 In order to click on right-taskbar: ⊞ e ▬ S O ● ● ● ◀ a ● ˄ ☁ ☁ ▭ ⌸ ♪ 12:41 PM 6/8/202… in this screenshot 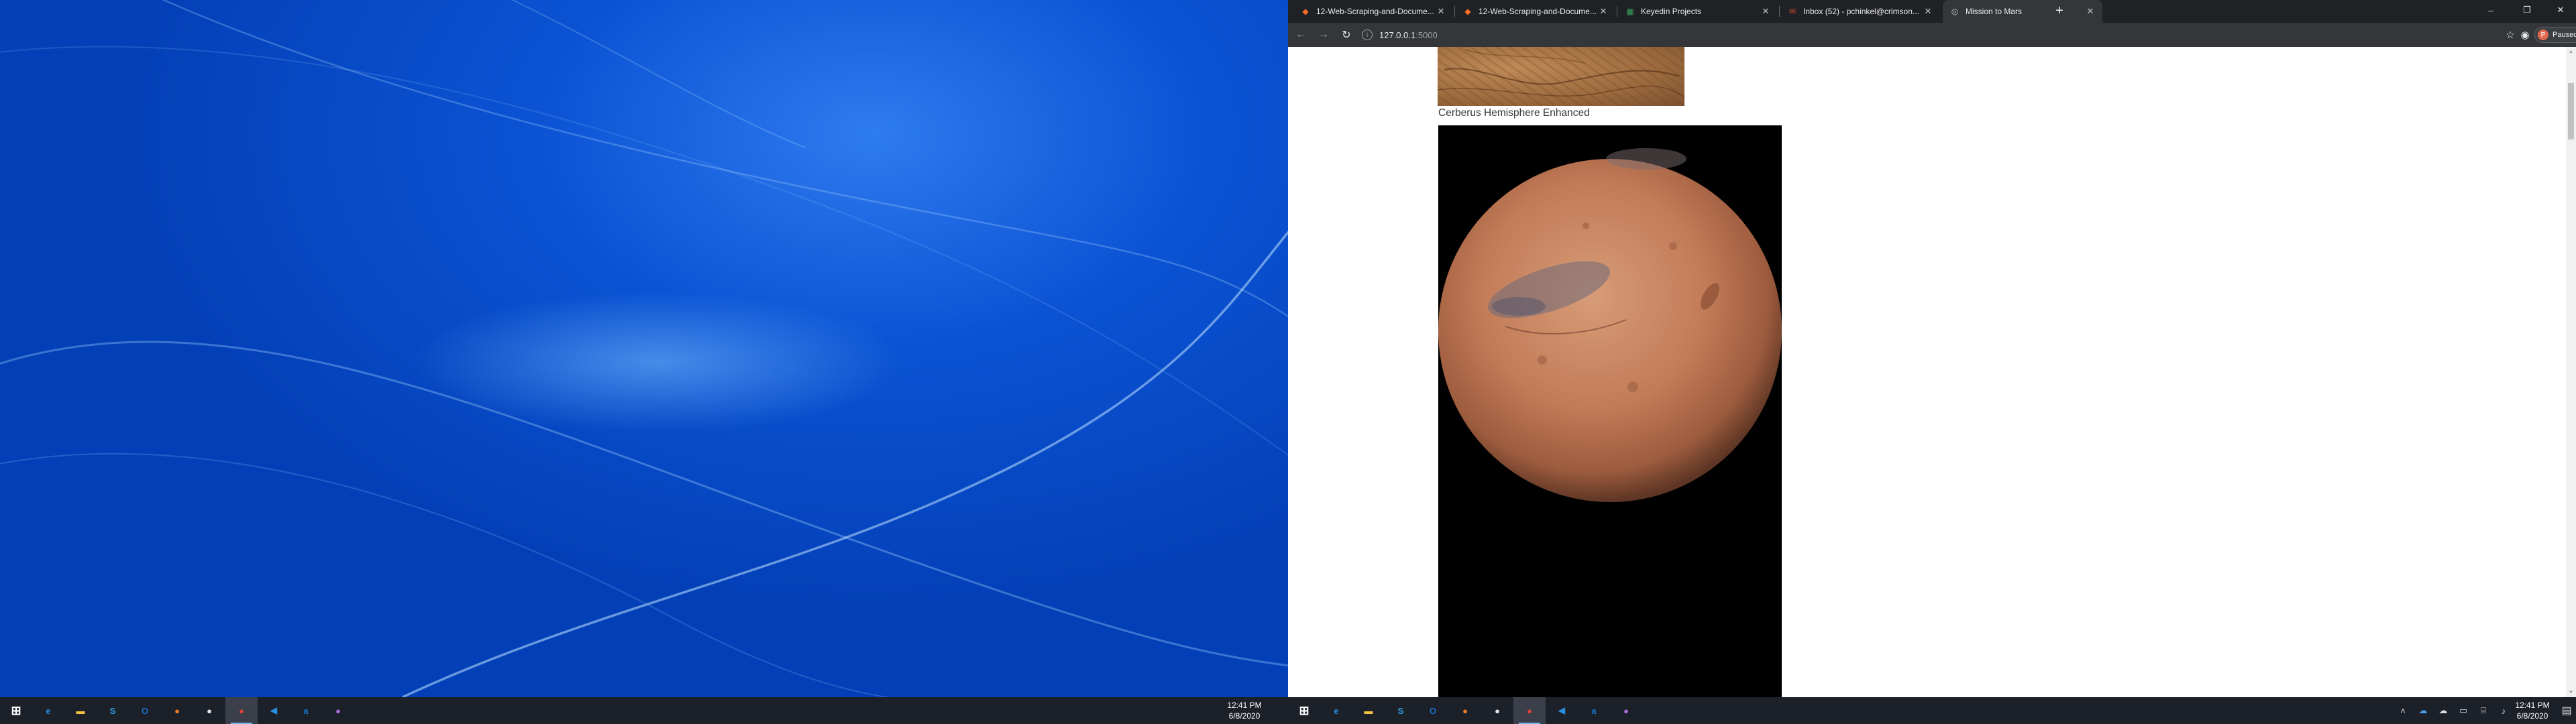, I will do `click(1932, 710)`.